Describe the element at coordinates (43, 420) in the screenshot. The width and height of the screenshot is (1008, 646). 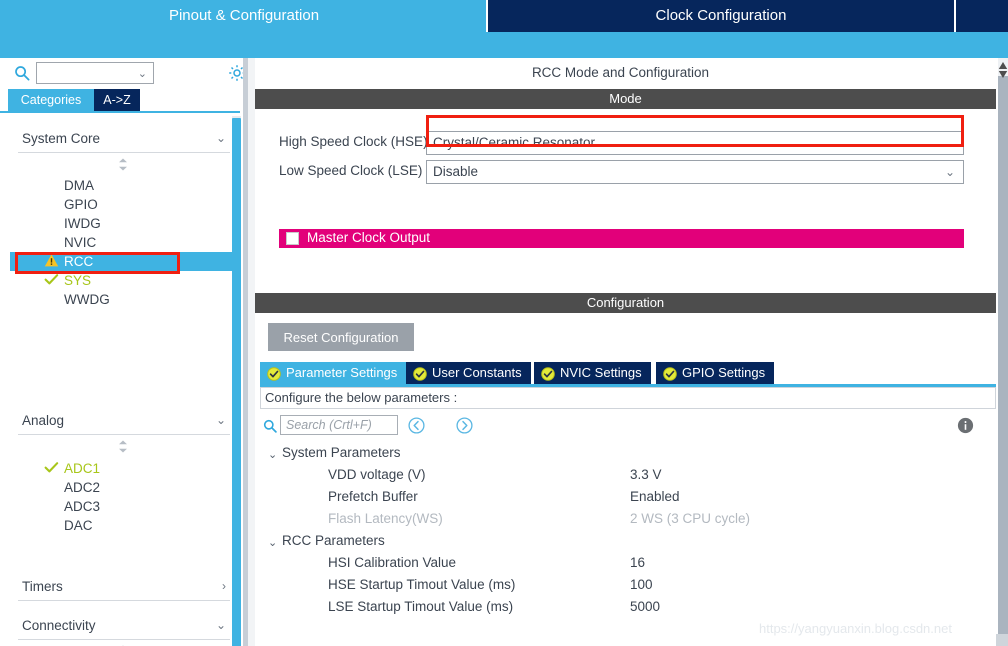
I see `sidebar-group-title: Analog` at that location.